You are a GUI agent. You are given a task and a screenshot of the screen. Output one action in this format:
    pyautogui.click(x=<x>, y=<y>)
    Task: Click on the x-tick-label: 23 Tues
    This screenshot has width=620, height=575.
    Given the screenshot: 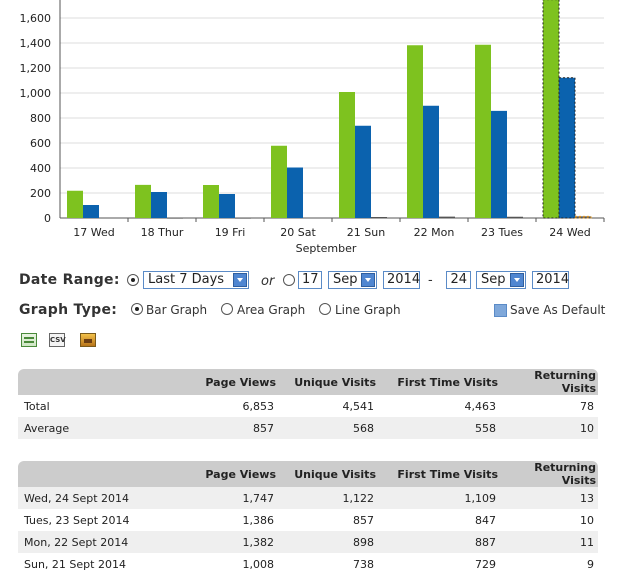 What is the action you would take?
    pyautogui.click(x=502, y=232)
    